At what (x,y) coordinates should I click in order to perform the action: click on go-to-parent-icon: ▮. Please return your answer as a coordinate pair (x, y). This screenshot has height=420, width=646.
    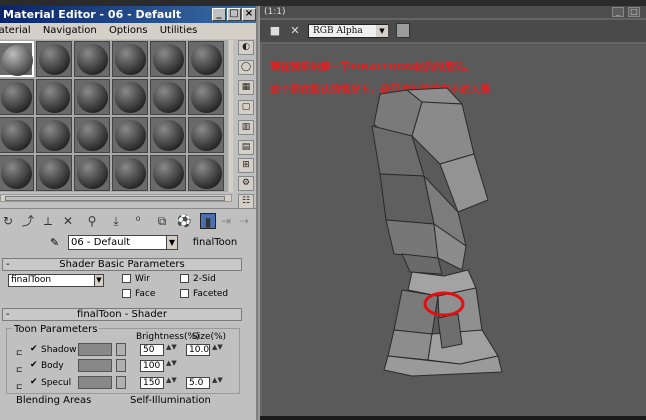
    Looking at the image, I should click on (208, 221).